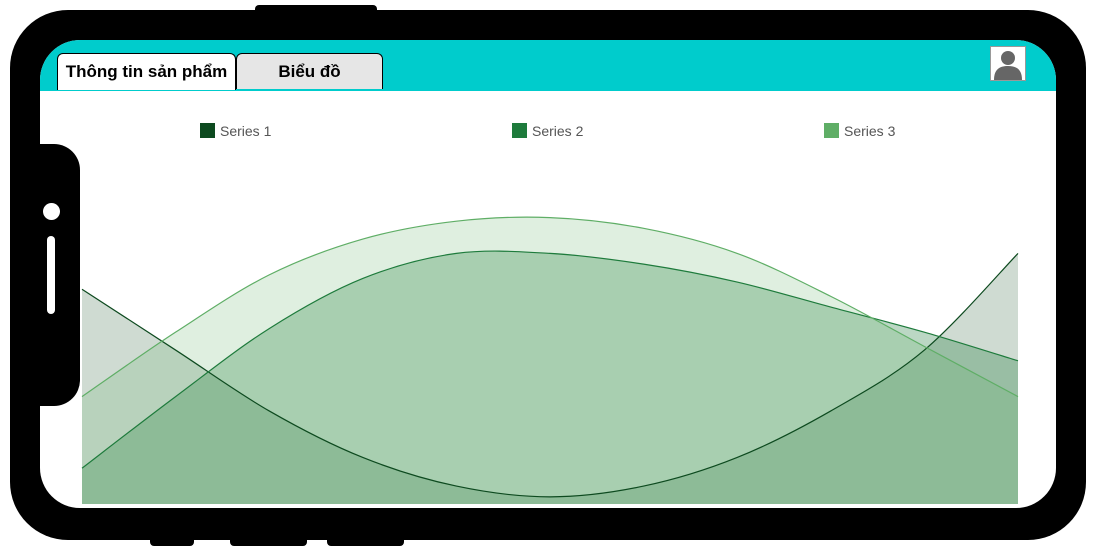  Describe the element at coordinates (870, 131) in the screenshot. I see `legend-label: Series 3` at that location.